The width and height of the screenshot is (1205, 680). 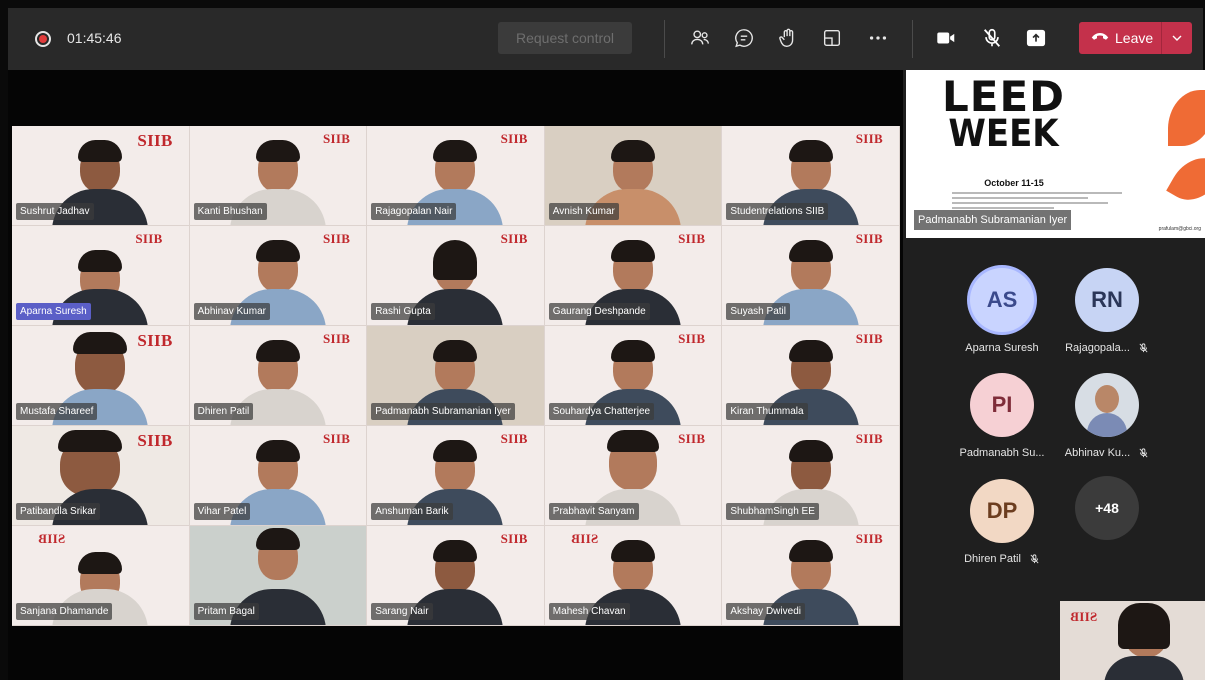 What do you see at coordinates (278, 376) in the screenshot?
I see `video-tile: SIIB Dhiren Patil` at bounding box center [278, 376].